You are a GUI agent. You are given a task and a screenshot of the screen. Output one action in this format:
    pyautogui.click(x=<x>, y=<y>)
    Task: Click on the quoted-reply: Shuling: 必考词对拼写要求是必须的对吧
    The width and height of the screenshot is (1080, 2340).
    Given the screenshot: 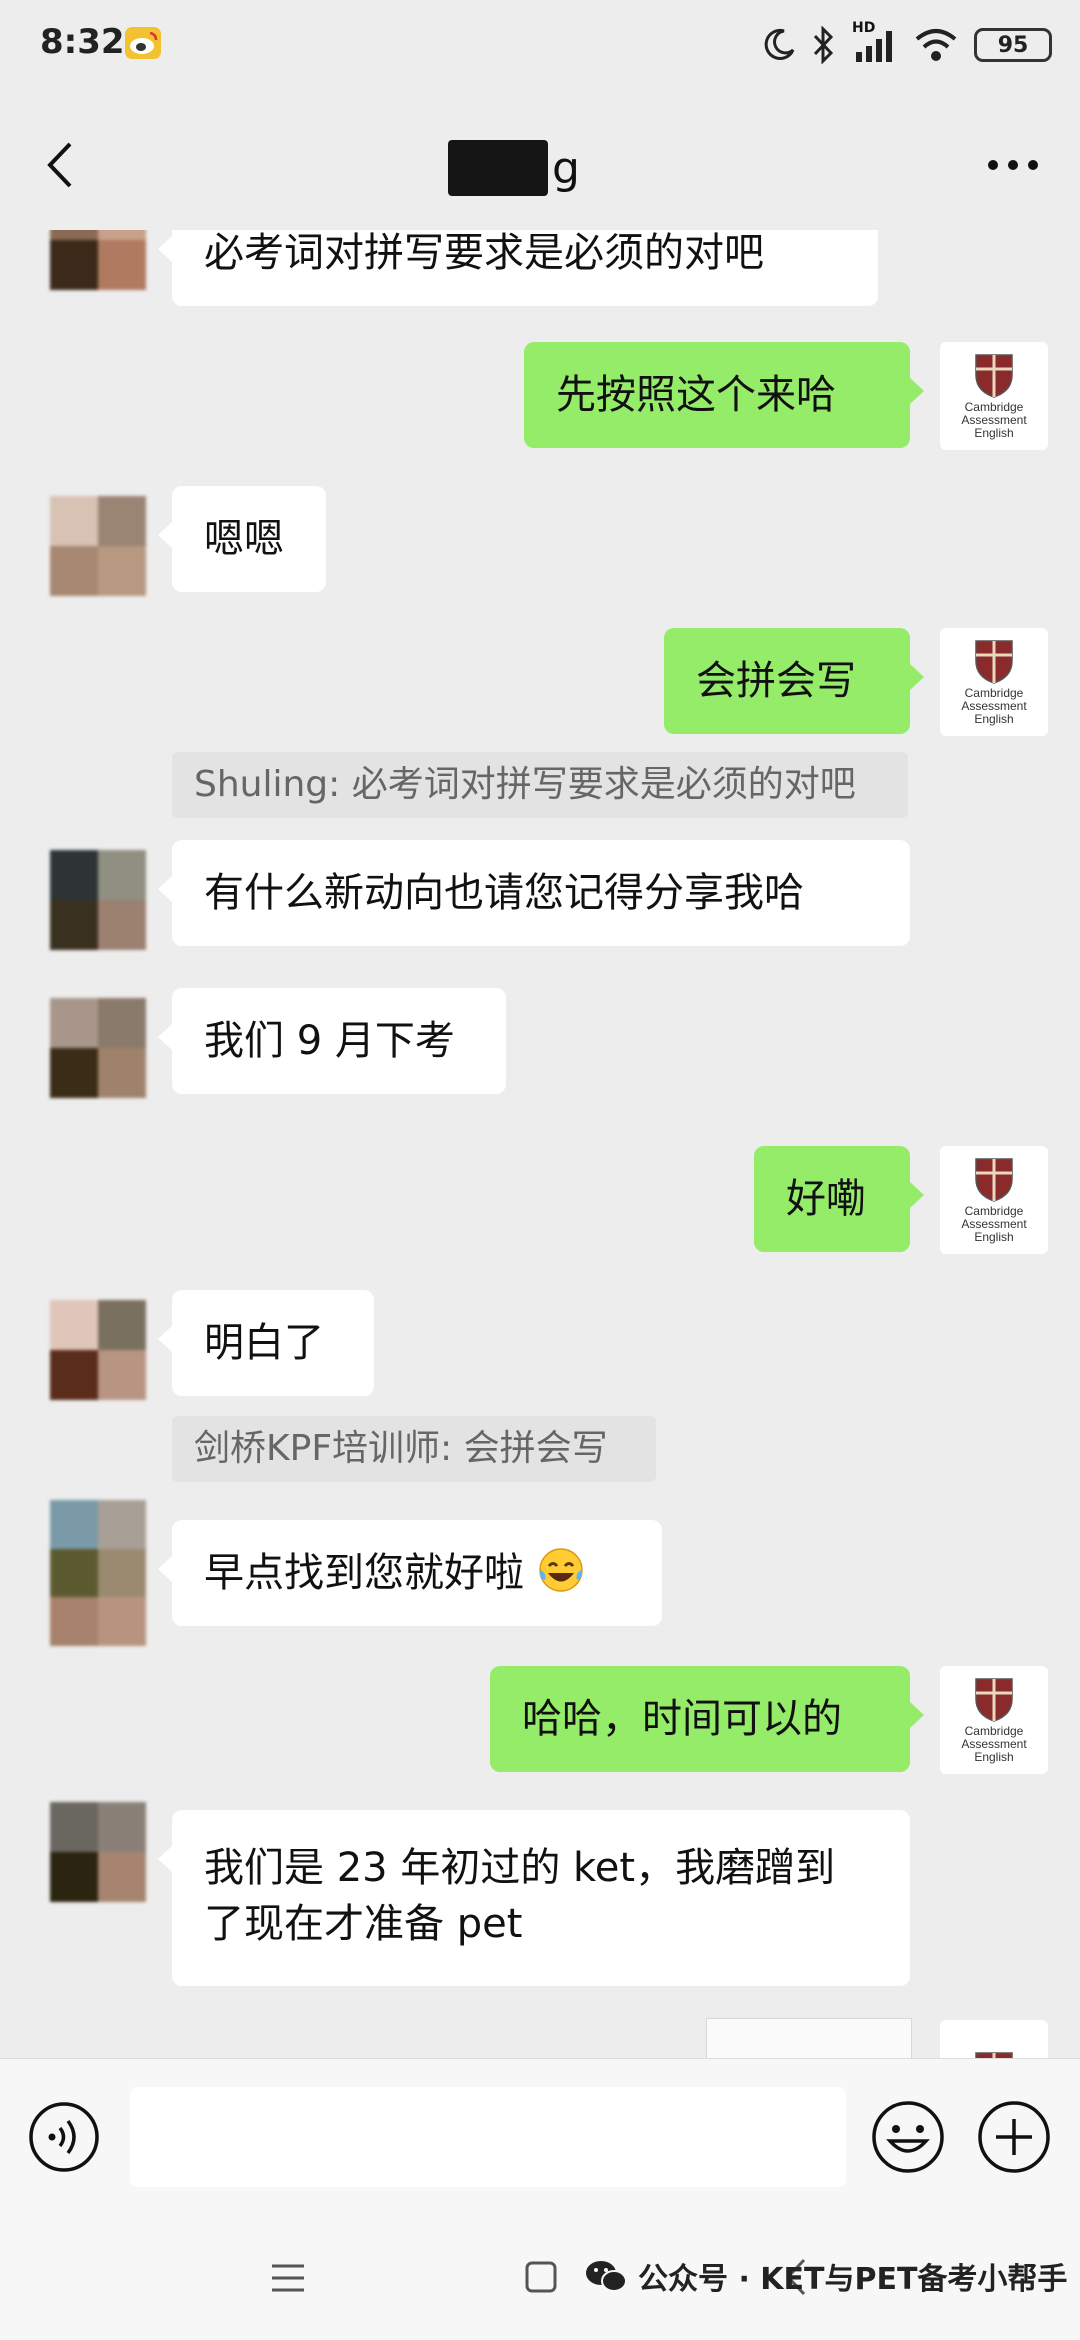 What is the action you would take?
    pyautogui.click(x=540, y=785)
    